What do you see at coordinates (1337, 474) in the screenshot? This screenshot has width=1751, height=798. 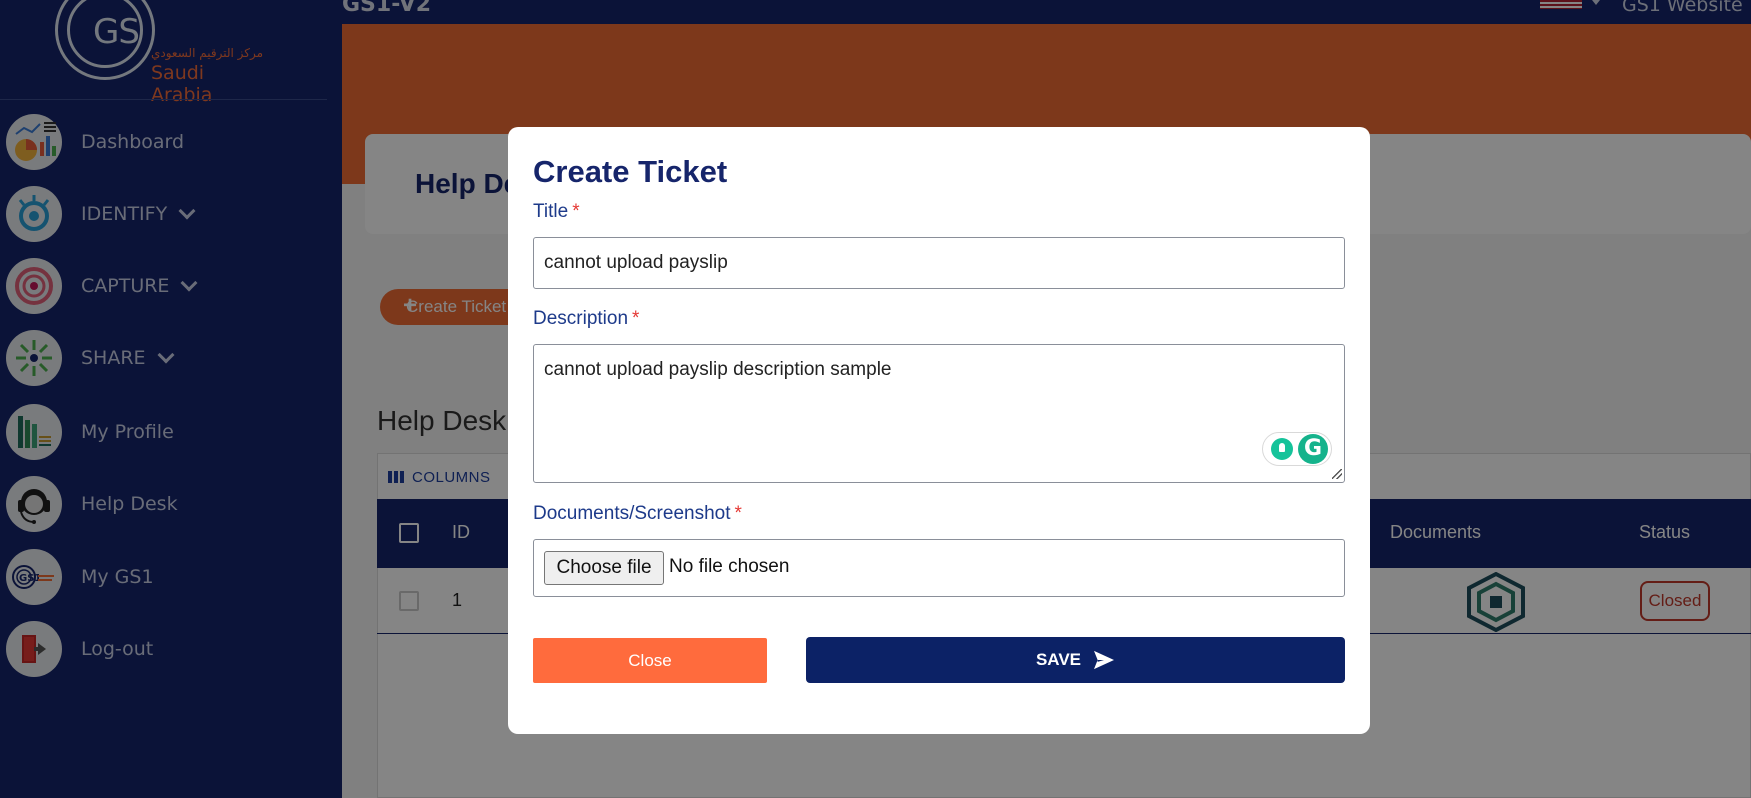 I see `resize-handle` at bounding box center [1337, 474].